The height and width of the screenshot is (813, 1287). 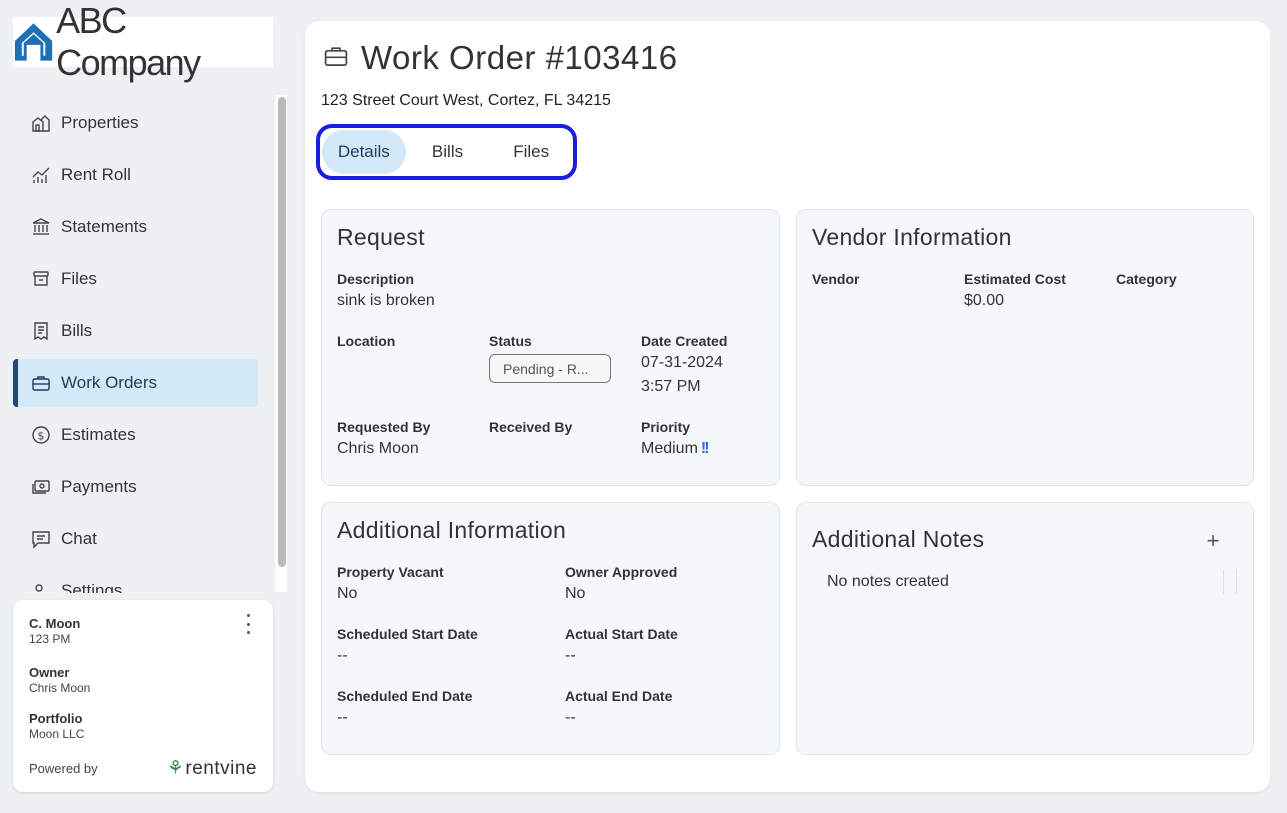 I want to click on sidebar-item-payments: Payments, so click(x=135, y=487).